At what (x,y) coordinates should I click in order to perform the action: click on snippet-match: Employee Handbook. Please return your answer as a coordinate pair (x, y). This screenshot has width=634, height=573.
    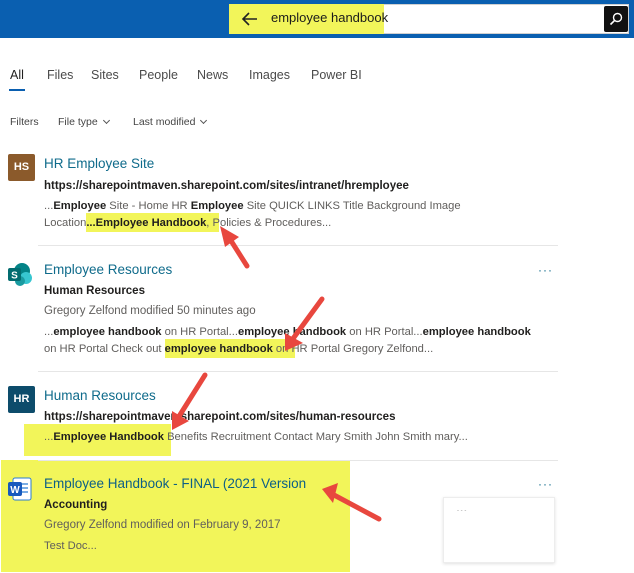
    Looking at the image, I should click on (108, 437).